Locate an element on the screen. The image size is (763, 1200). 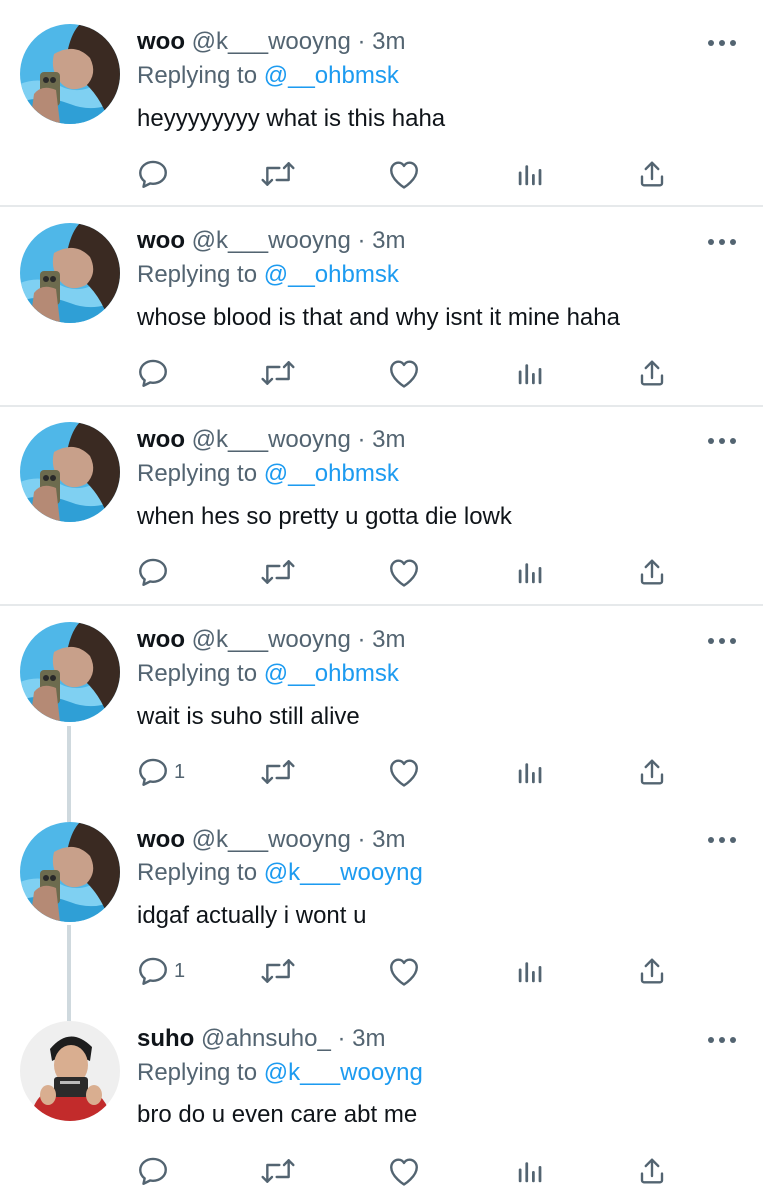
reply-button is located at coordinates (153, 1171).